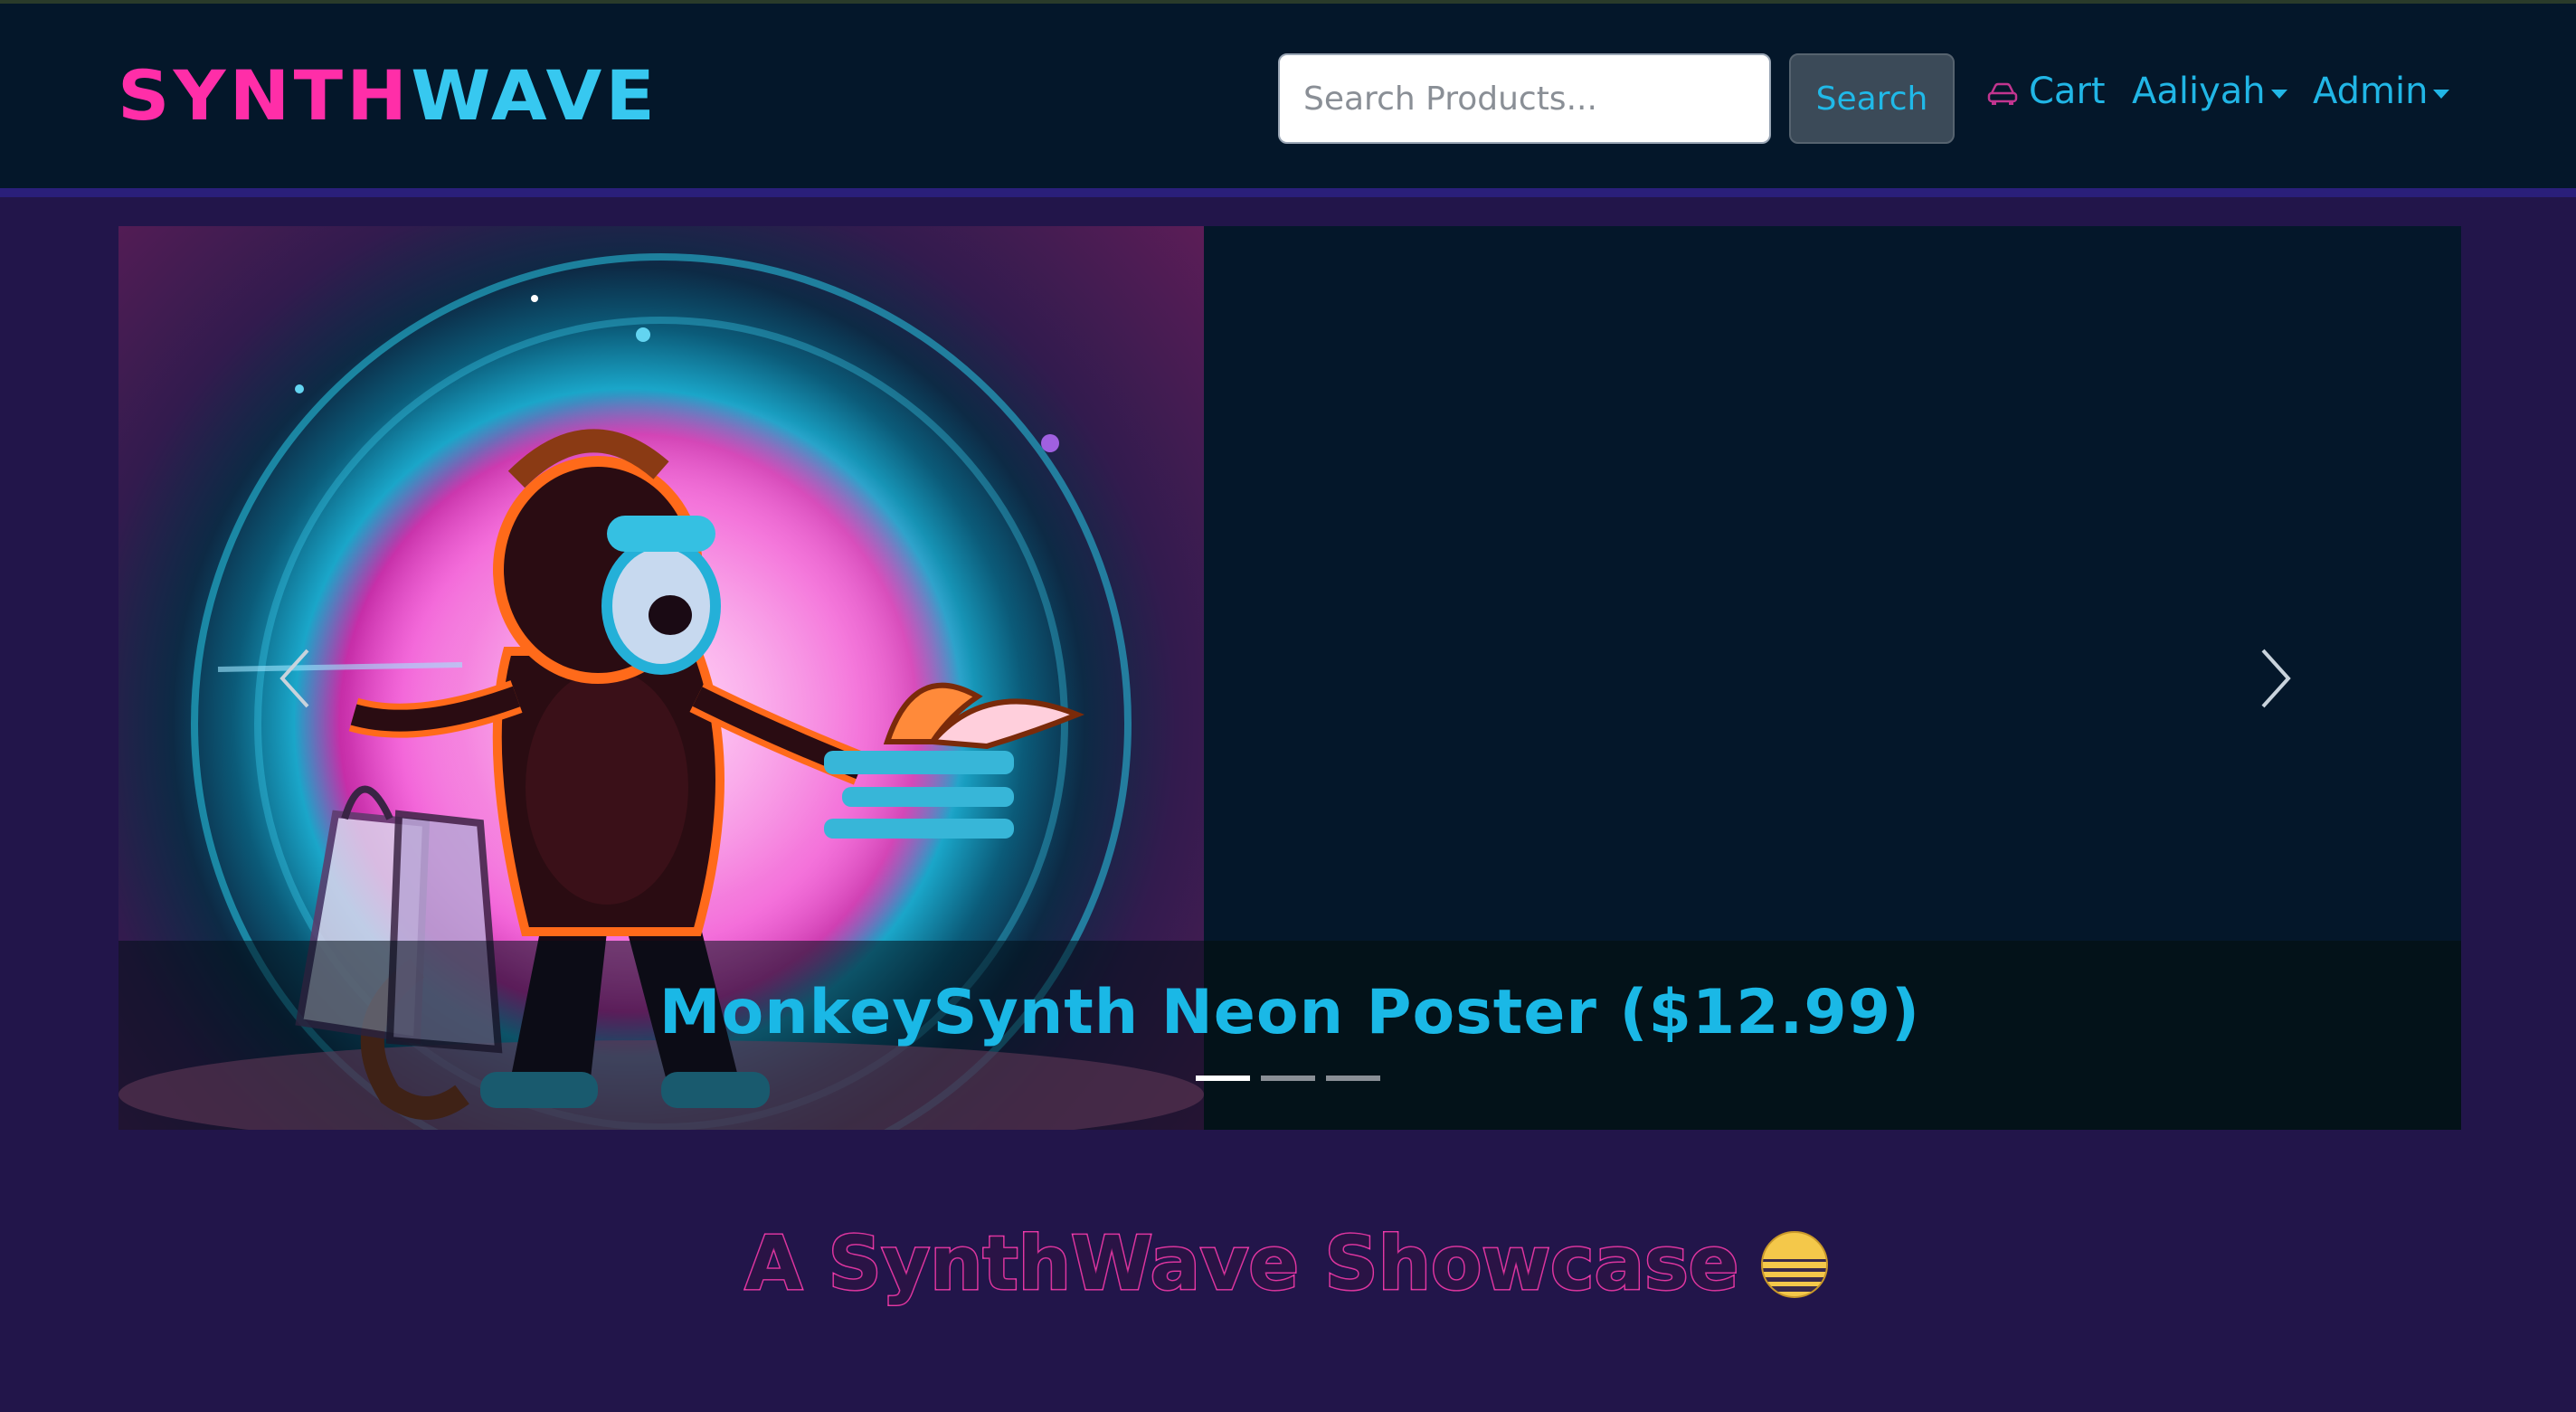  I want to click on user-menu-dropdown: Aaliyah, so click(2210, 91).